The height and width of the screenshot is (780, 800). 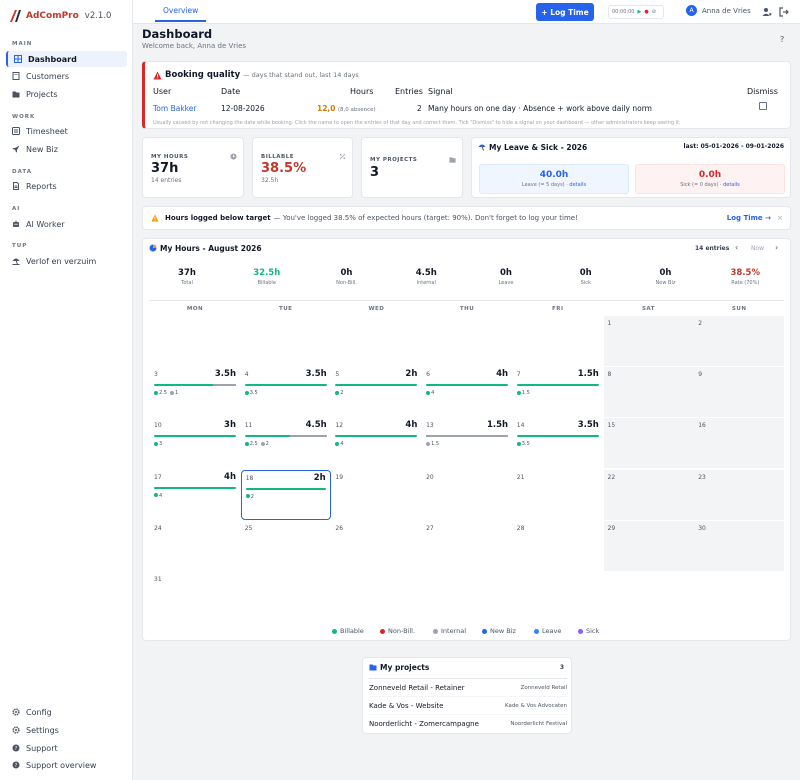 I want to click on sidebar-item-label: Verlof en verzuim, so click(x=61, y=261).